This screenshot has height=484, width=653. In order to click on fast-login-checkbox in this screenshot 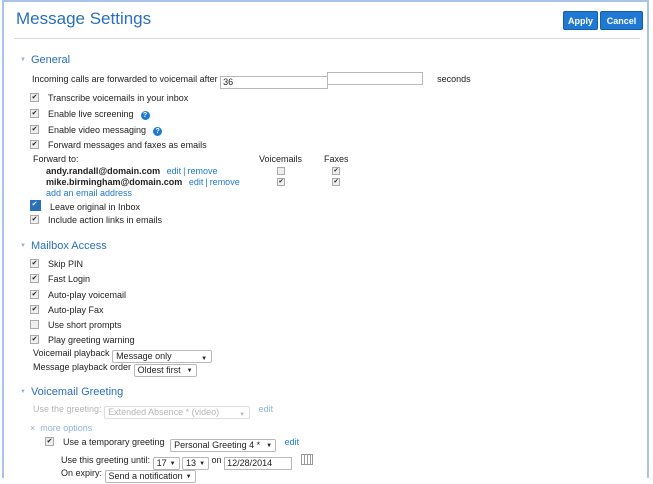, I will do `click(34, 278)`.